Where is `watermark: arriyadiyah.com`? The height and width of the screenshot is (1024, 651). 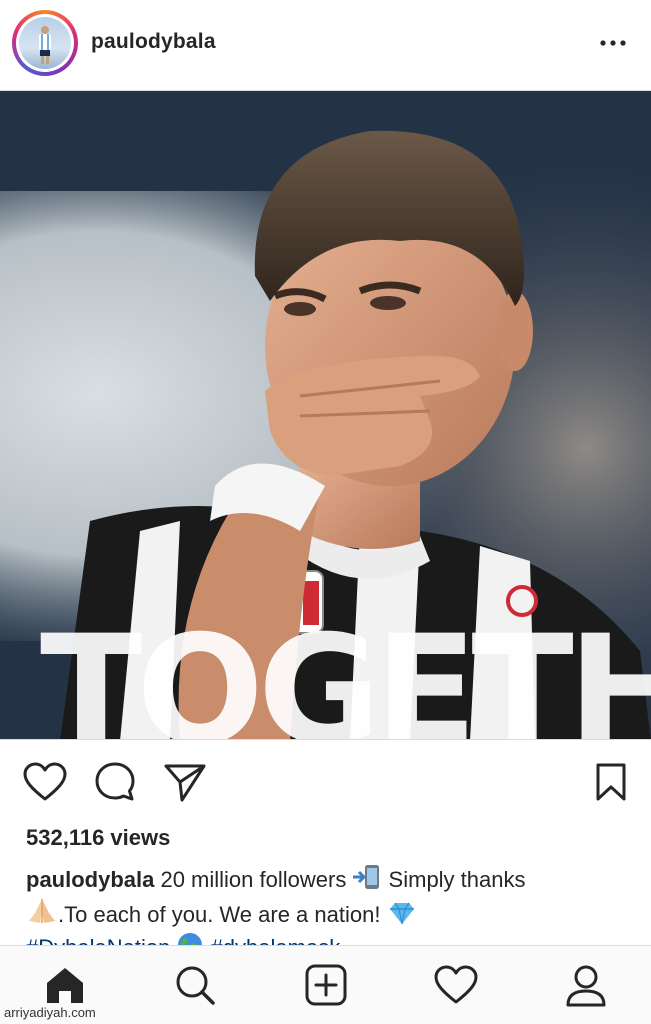
watermark: arriyadiyah.com is located at coordinates (50, 1012).